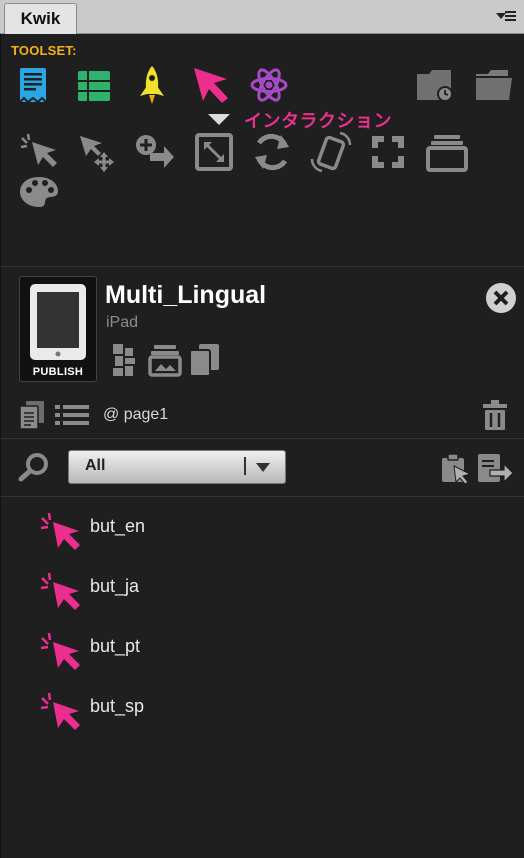  Describe the element at coordinates (331, 152) in the screenshot. I see `flip-device-tool-icon` at that location.